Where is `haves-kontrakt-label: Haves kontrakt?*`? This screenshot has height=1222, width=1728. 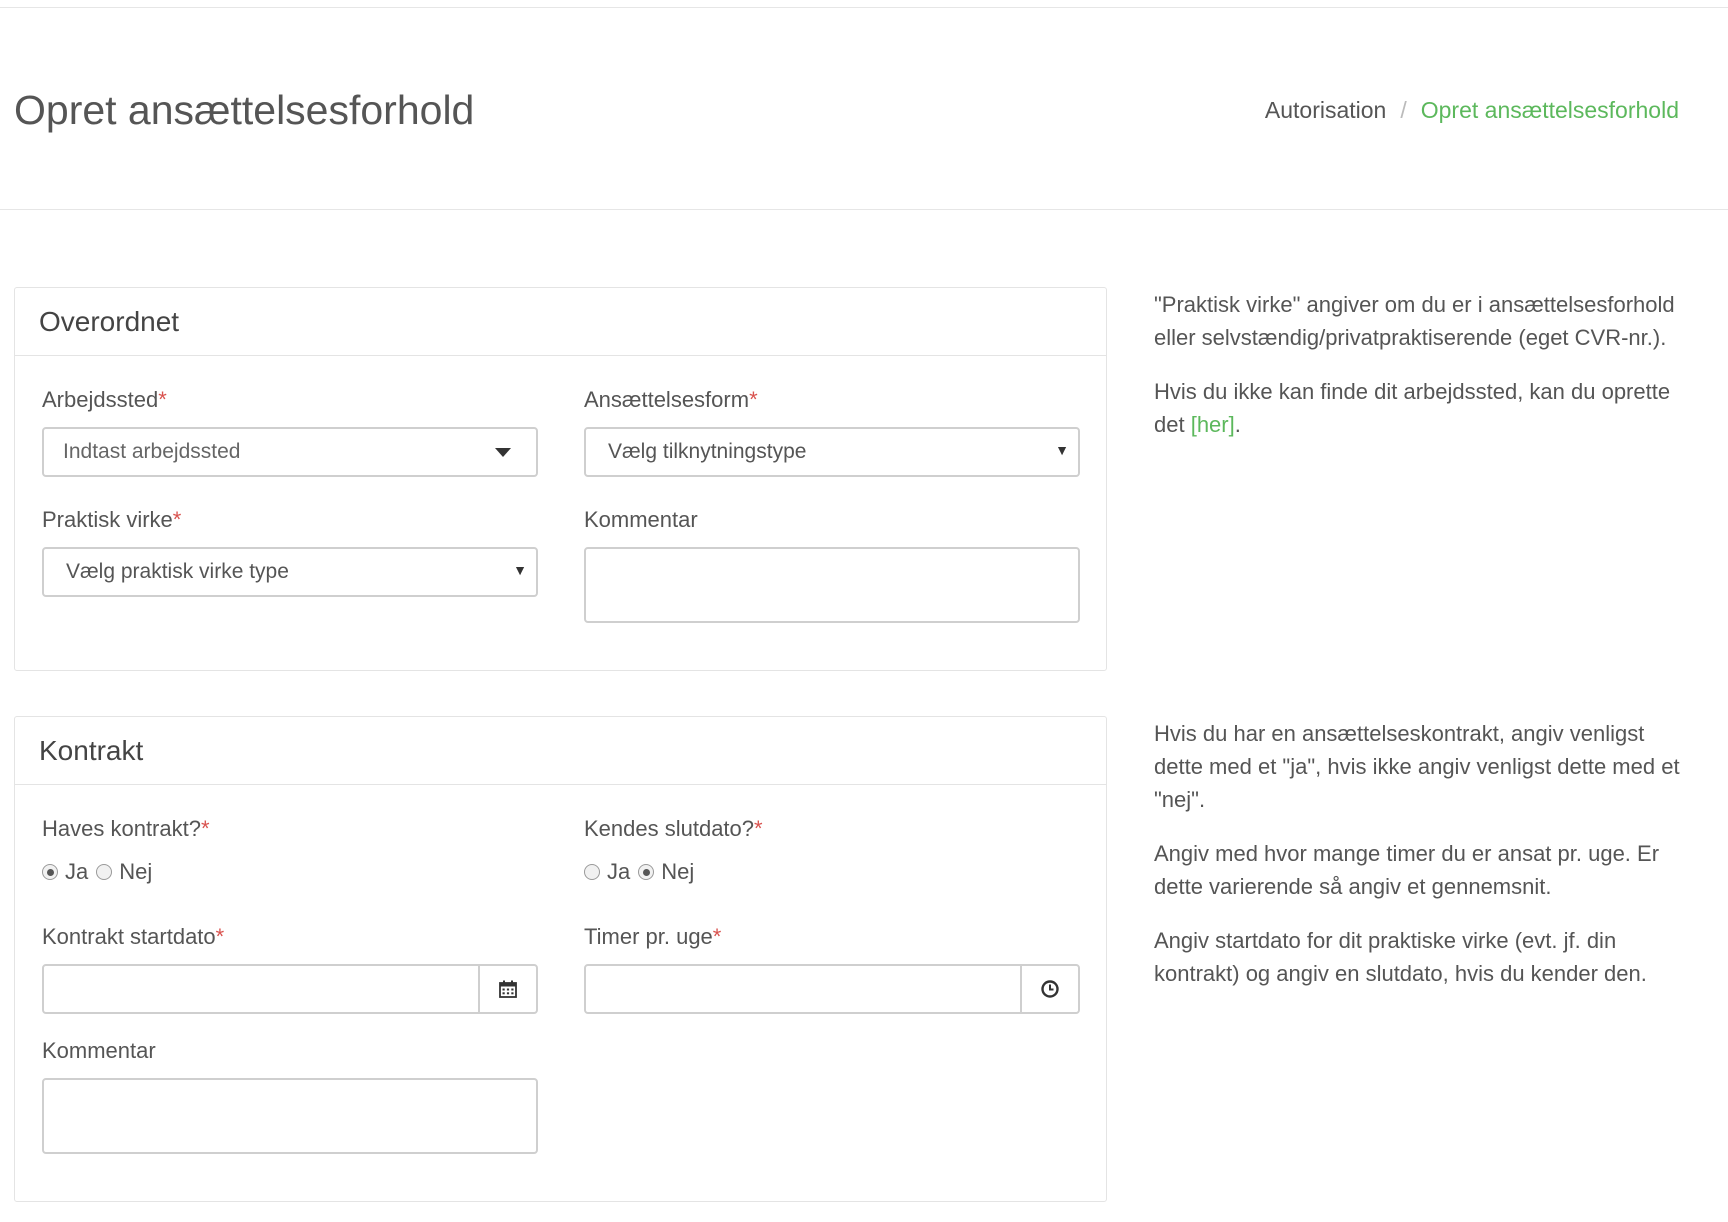 haves-kontrakt-label: Haves kontrakt?* is located at coordinates (126, 828).